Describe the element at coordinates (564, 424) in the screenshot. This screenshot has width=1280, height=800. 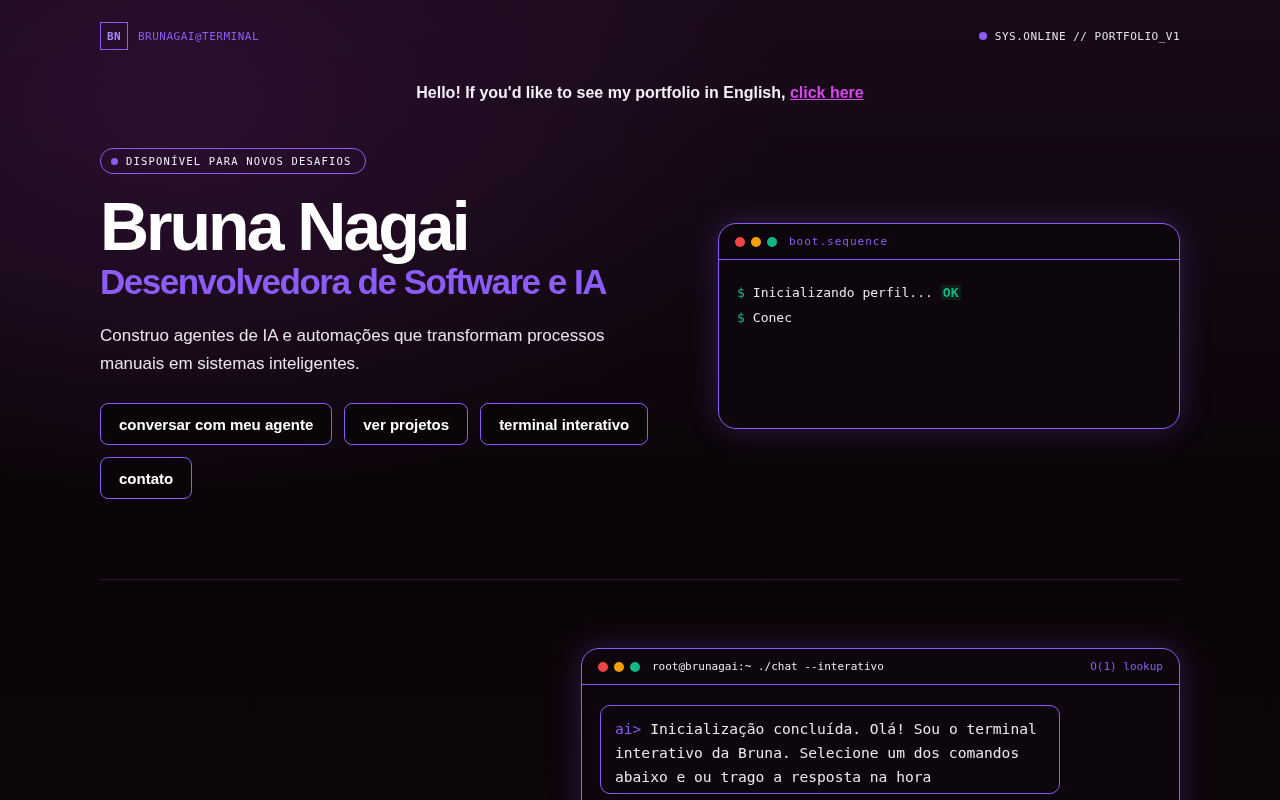
I see `hero-button: terminal interativo` at that location.